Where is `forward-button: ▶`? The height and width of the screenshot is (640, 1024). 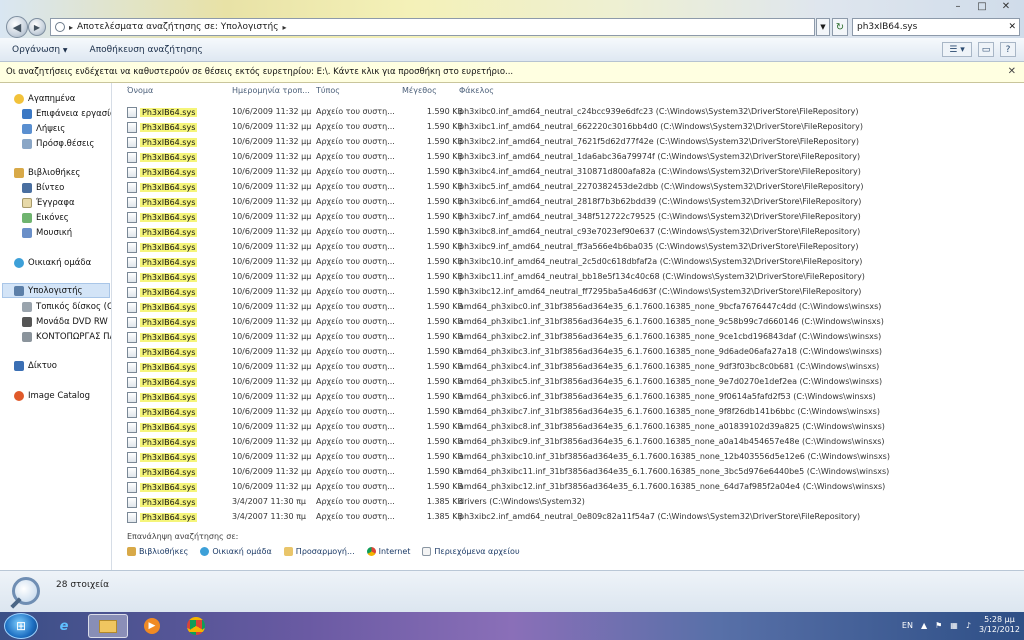 forward-button: ▶ is located at coordinates (37, 27).